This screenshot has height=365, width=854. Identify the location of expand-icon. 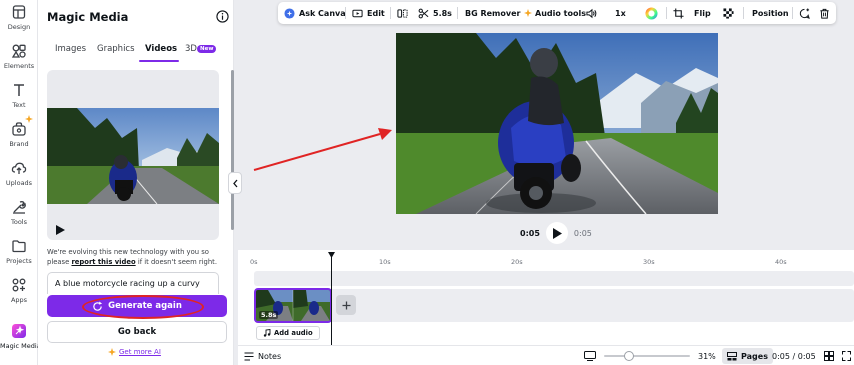
(846, 356).